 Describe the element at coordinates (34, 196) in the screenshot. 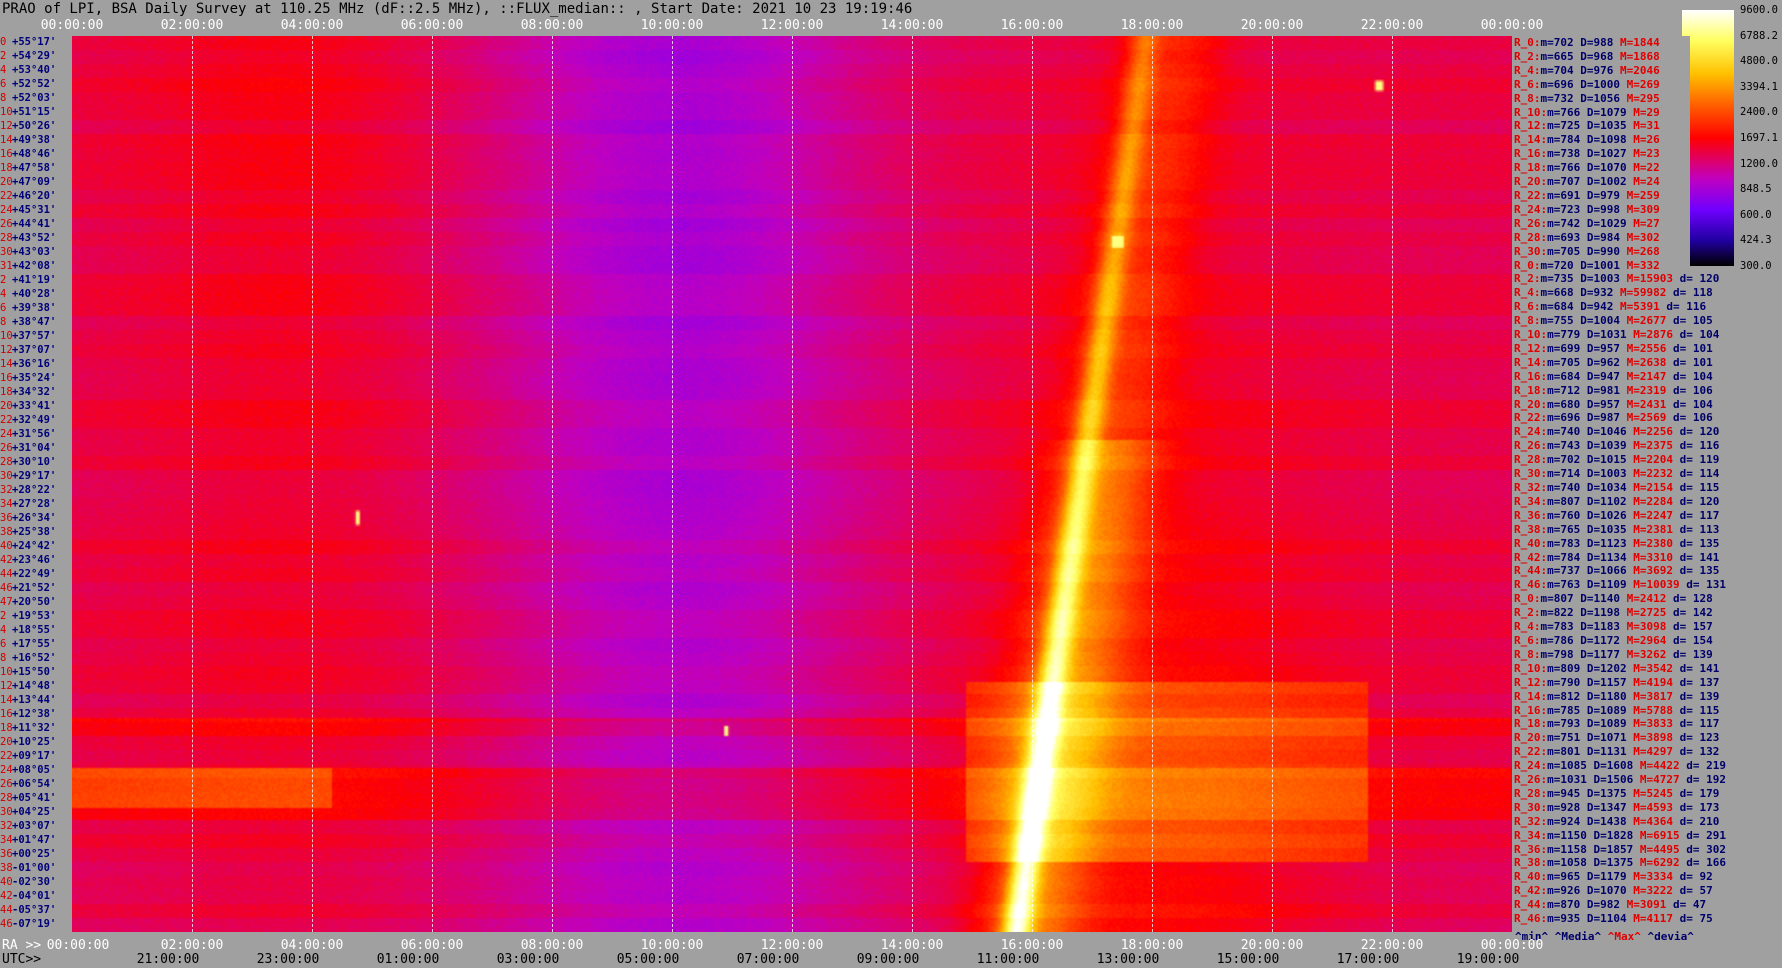

I see `row-declination: +46°20'` at that location.